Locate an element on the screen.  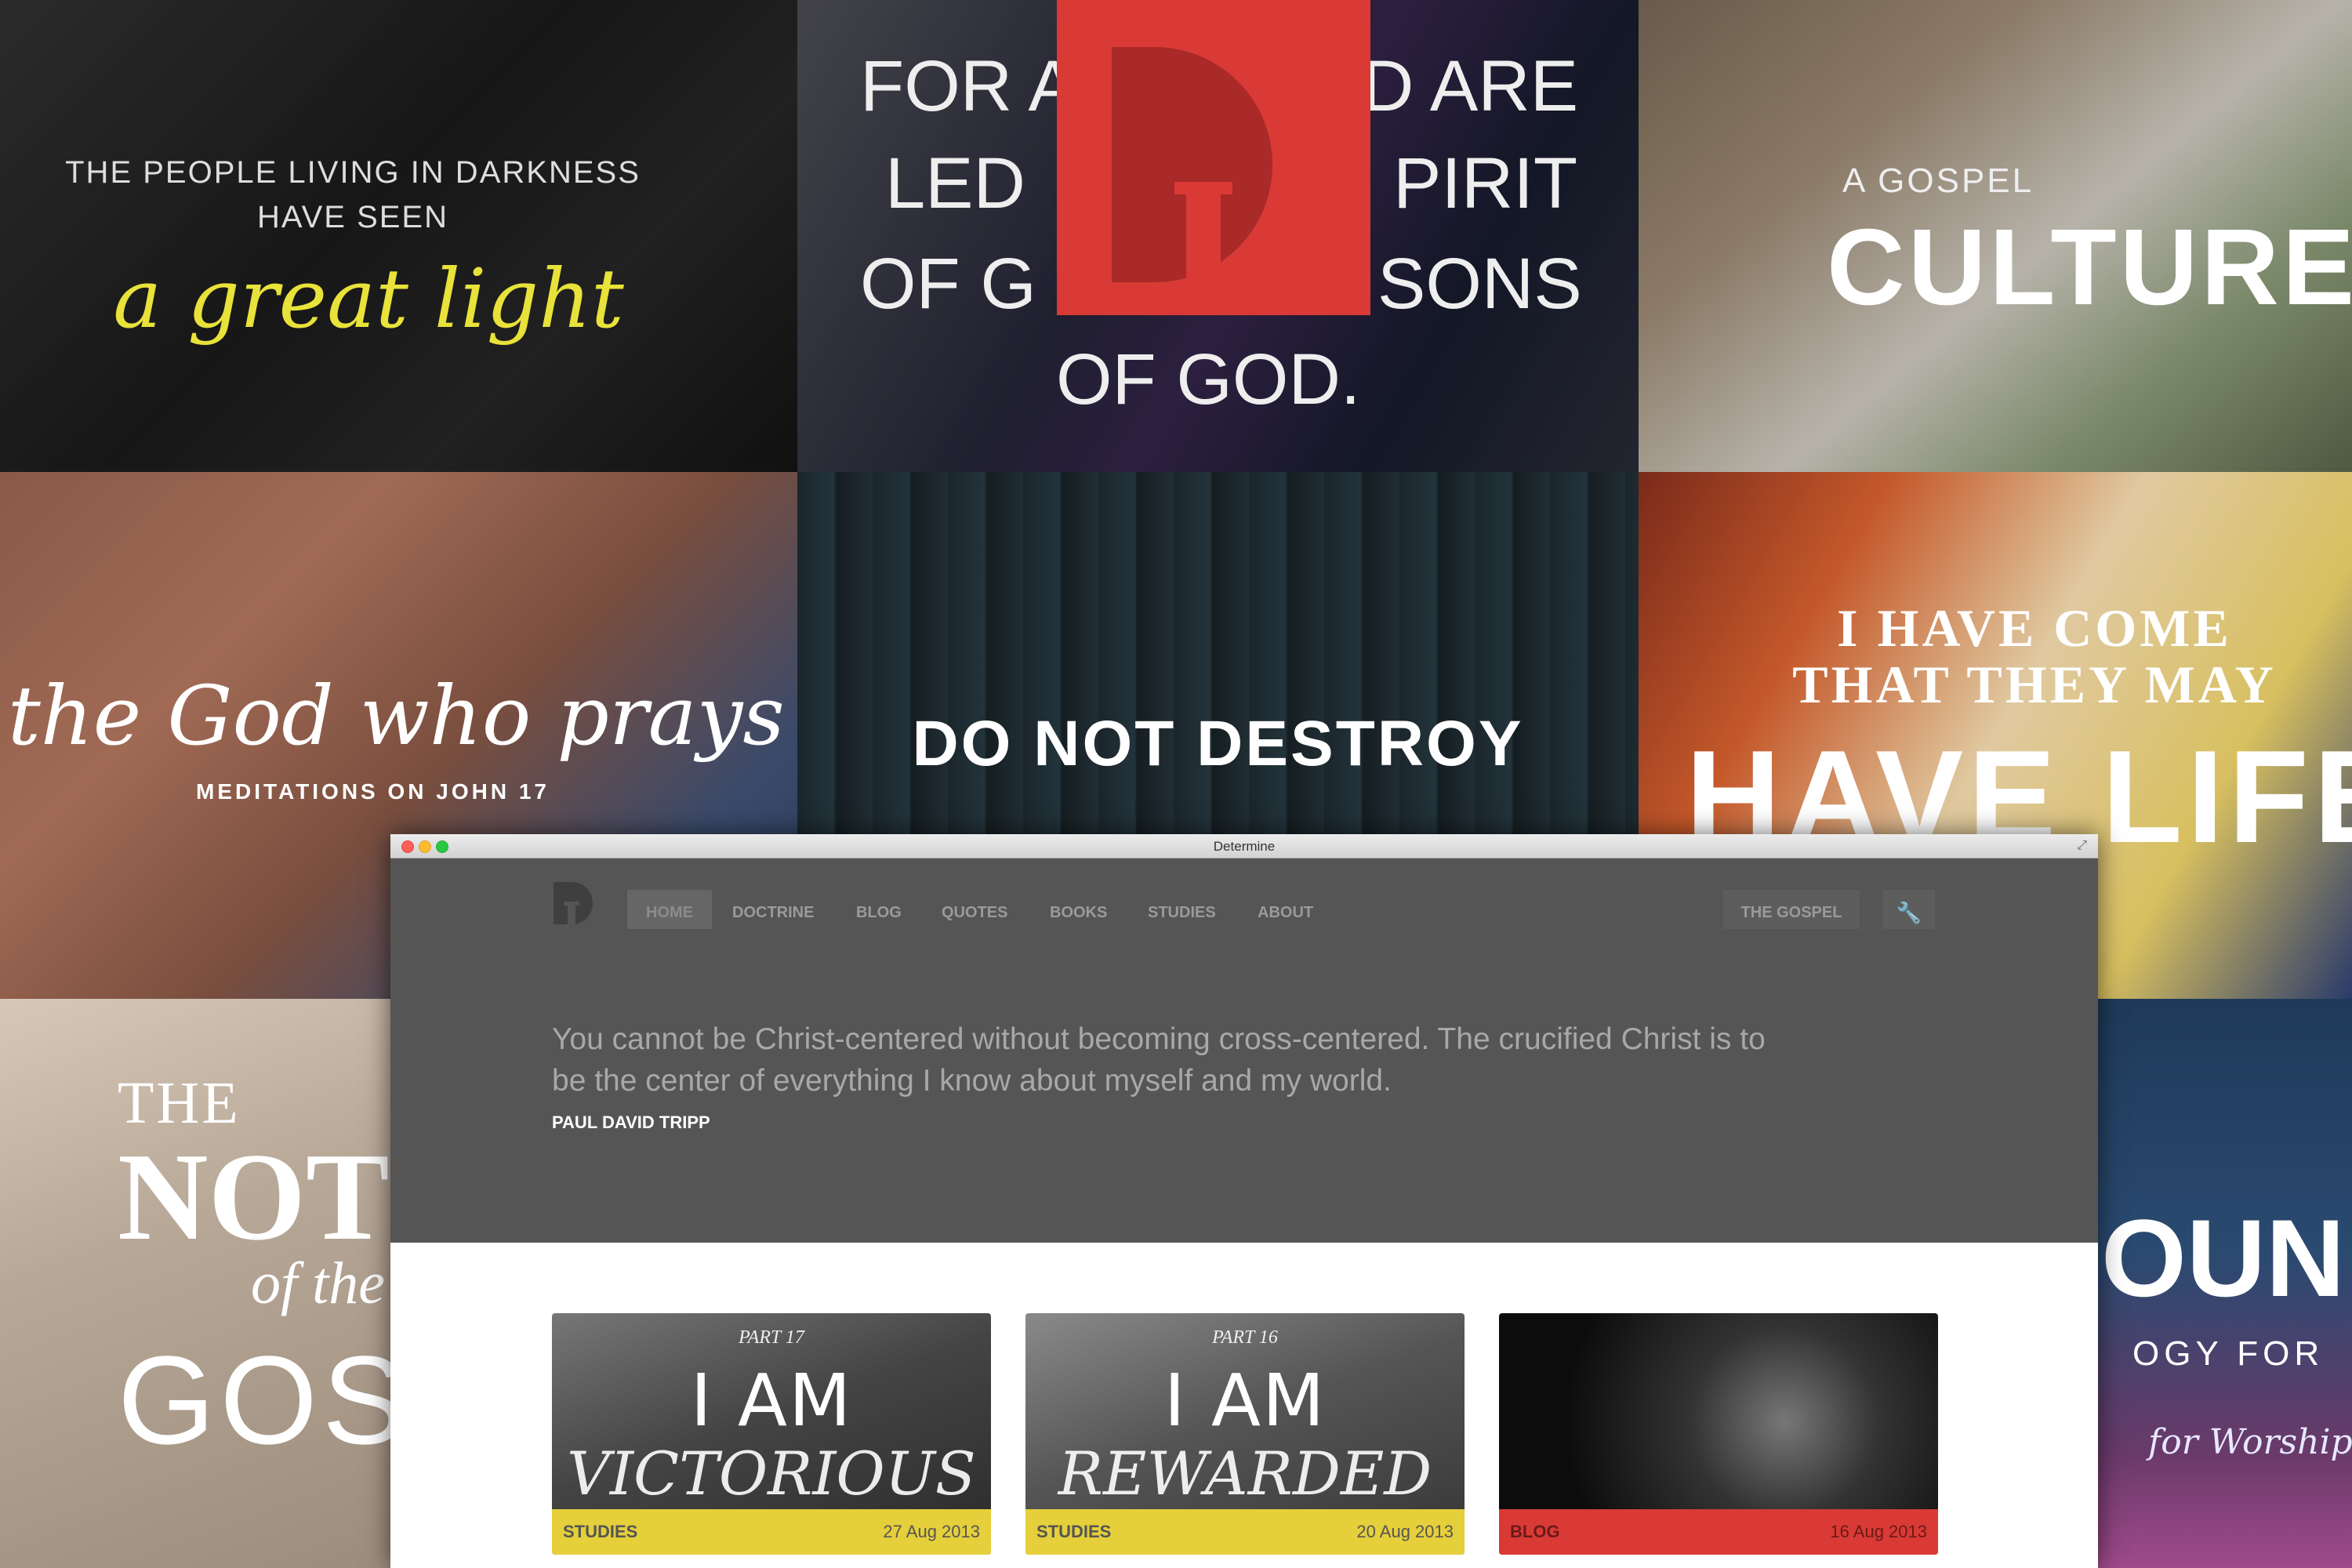
tile-2-line1b: D ARE is located at coordinates (1470, 86).